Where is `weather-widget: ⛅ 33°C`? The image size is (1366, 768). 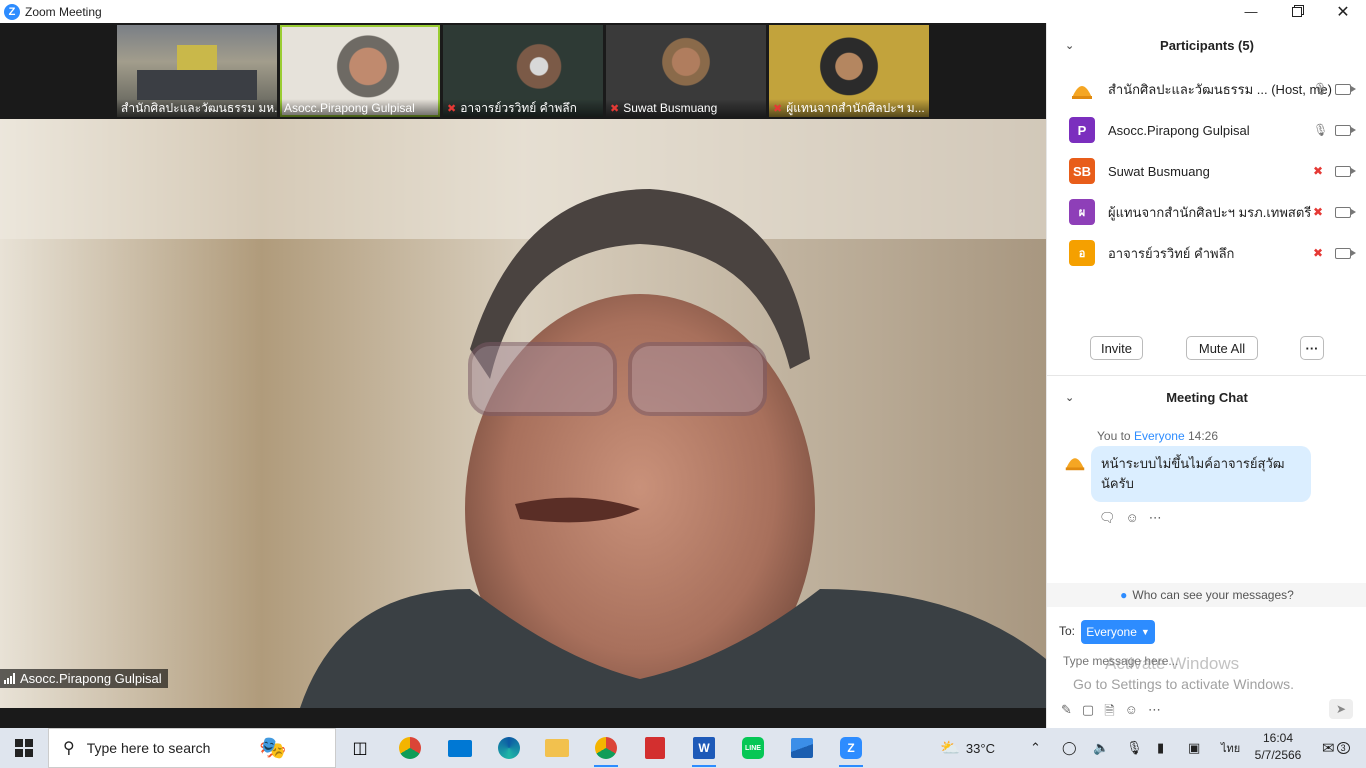 weather-widget: ⛅ 33°C is located at coordinates (967, 748).